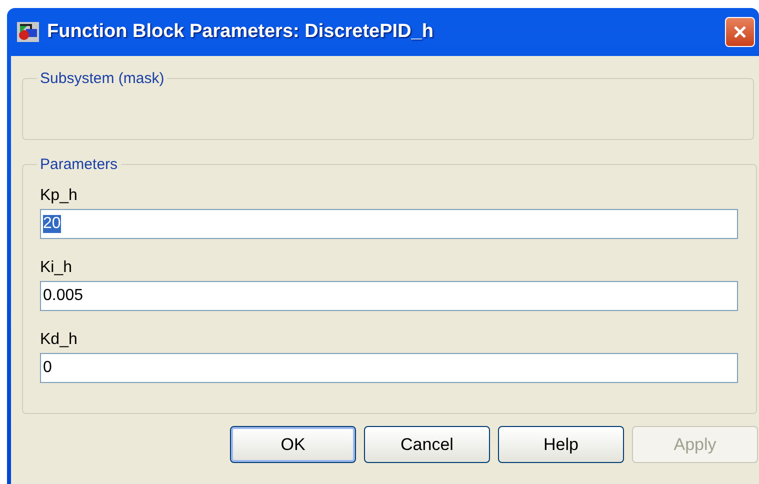  I want to click on parameter-label: Kd_h, so click(59, 340).